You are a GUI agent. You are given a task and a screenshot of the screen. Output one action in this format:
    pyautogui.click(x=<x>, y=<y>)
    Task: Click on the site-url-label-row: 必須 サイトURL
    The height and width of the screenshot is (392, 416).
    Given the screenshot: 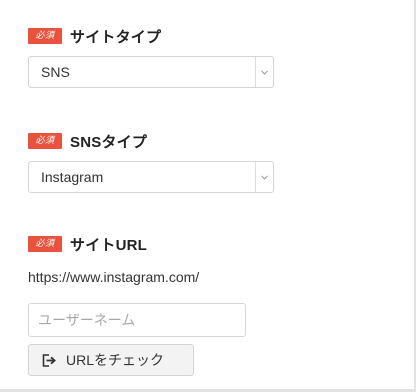 What is the action you would take?
    pyautogui.click(x=88, y=244)
    